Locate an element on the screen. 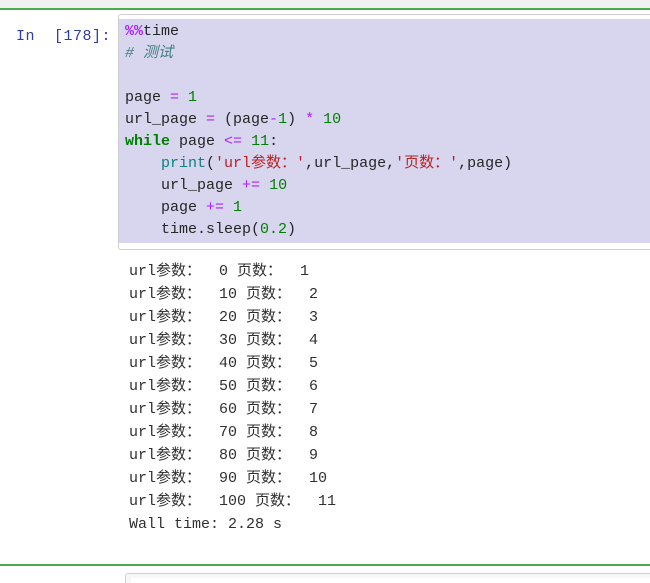 Image resolution: width=650 pixels, height=583 pixels. code-token-str: 'url参数：' is located at coordinates (260, 163).